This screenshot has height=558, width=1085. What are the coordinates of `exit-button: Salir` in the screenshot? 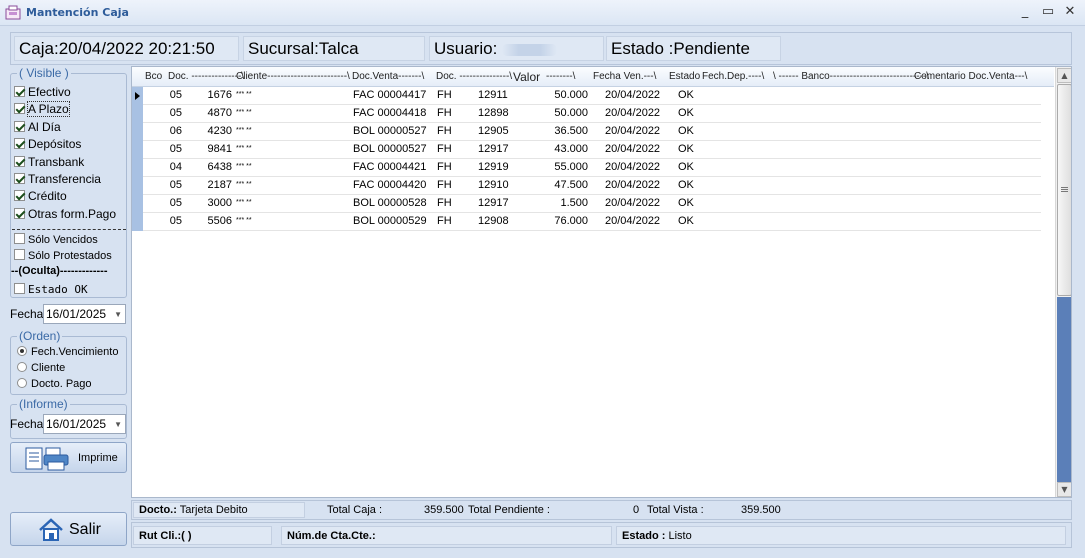 It's located at (68, 529).